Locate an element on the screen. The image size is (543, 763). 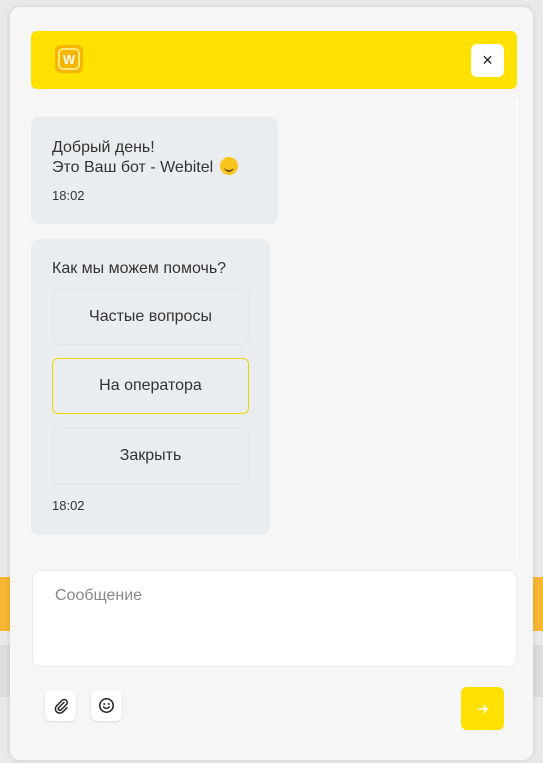
chat-header: W × is located at coordinates (274, 60).